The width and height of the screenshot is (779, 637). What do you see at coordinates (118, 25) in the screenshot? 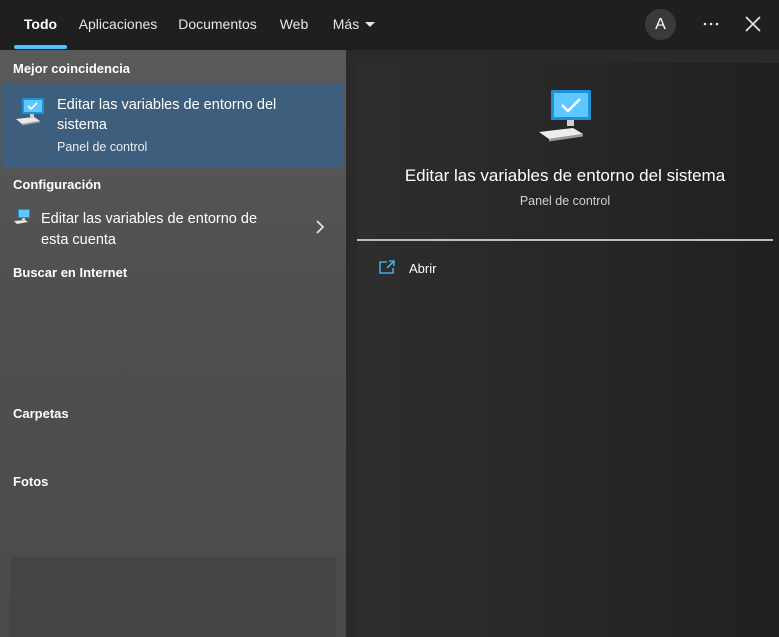
I see `tab-apps: Aplicaciones` at bounding box center [118, 25].